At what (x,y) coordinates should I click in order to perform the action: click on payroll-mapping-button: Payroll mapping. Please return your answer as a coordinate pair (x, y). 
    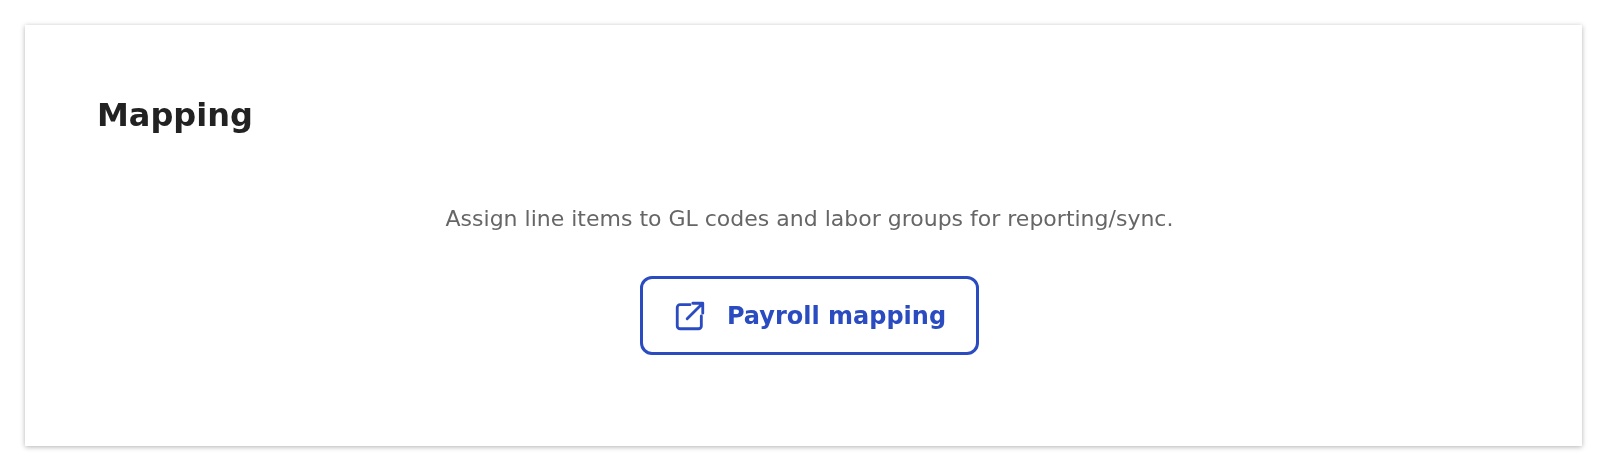
    Looking at the image, I should click on (809, 316).